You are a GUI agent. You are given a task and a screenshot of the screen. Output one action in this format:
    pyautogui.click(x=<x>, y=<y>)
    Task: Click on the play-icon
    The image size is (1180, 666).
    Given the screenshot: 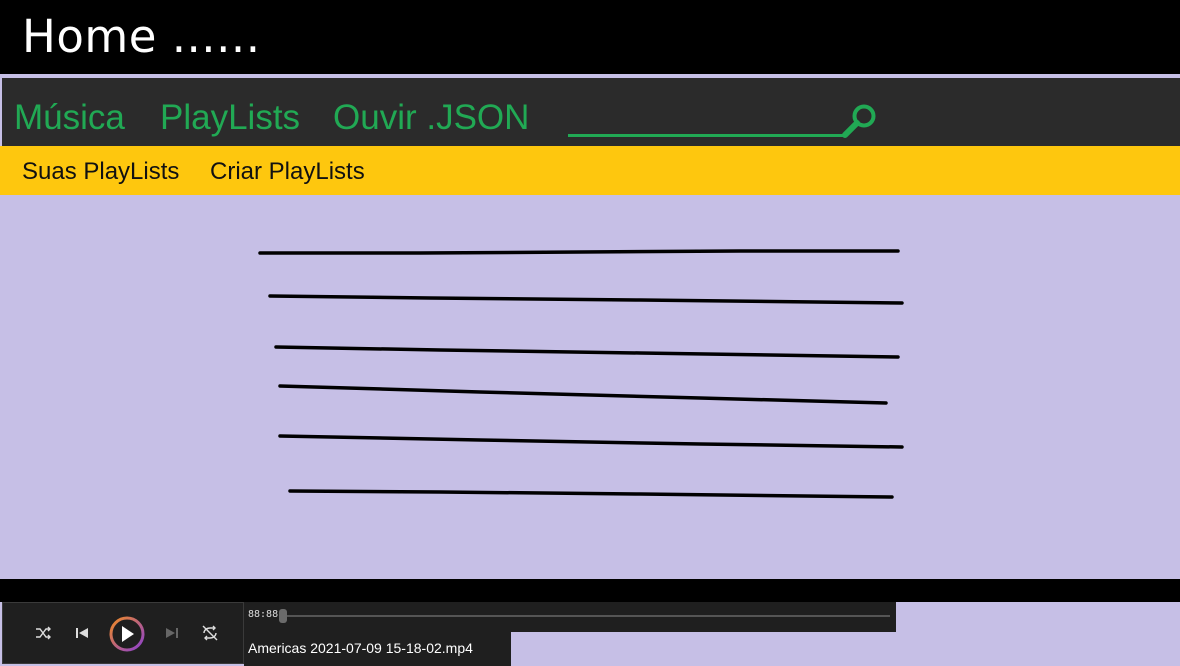 What is the action you would take?
    pyautogui.click(x=127, y=634)
    